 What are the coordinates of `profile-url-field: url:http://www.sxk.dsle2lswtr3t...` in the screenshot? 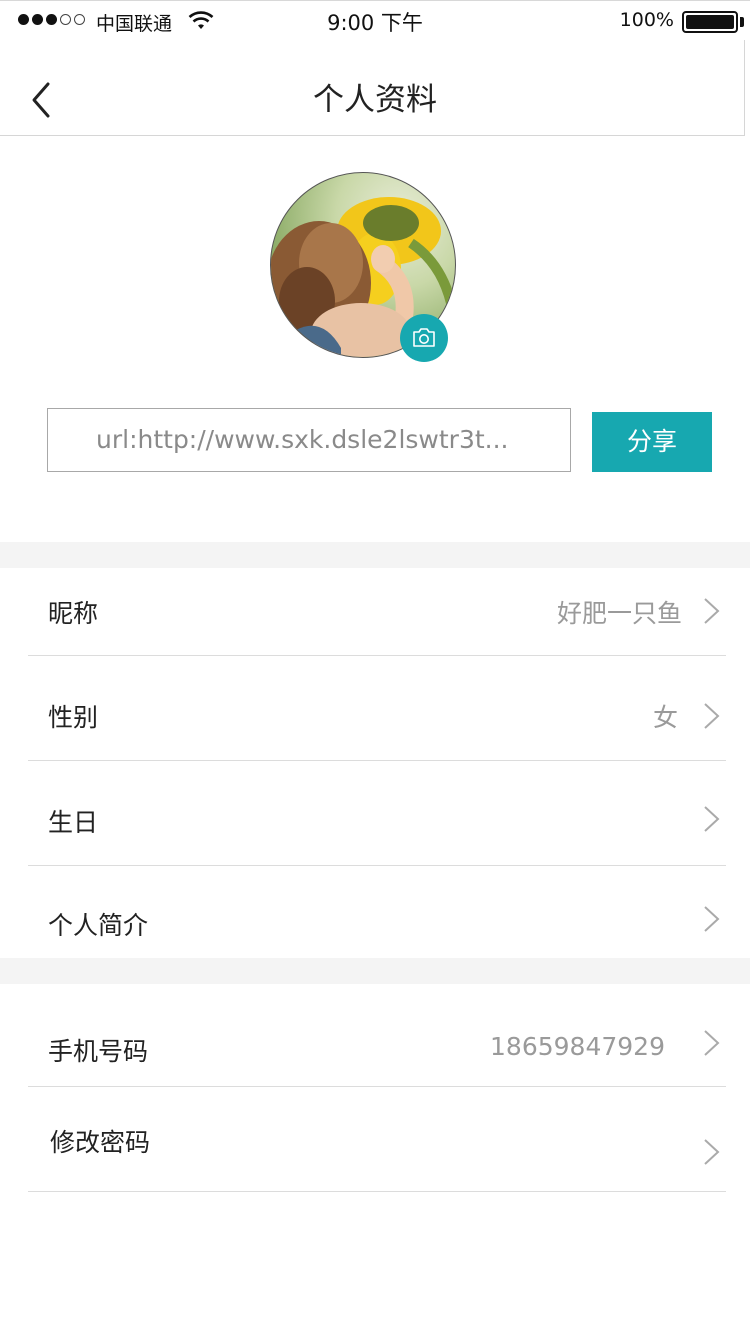 It's located at (309, 440).